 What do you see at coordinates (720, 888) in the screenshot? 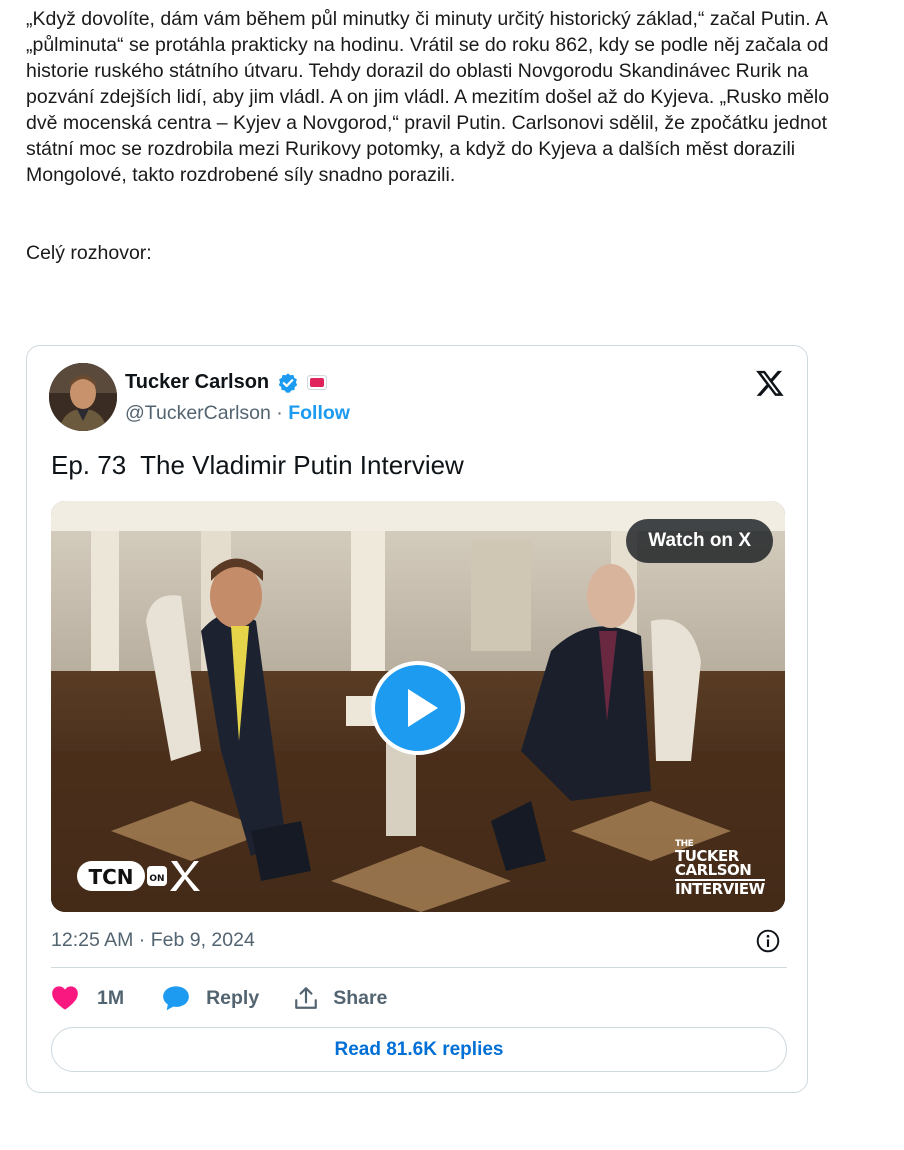
I see `show-logo-line: INTERVIEW` at bounding box center [720, 888].